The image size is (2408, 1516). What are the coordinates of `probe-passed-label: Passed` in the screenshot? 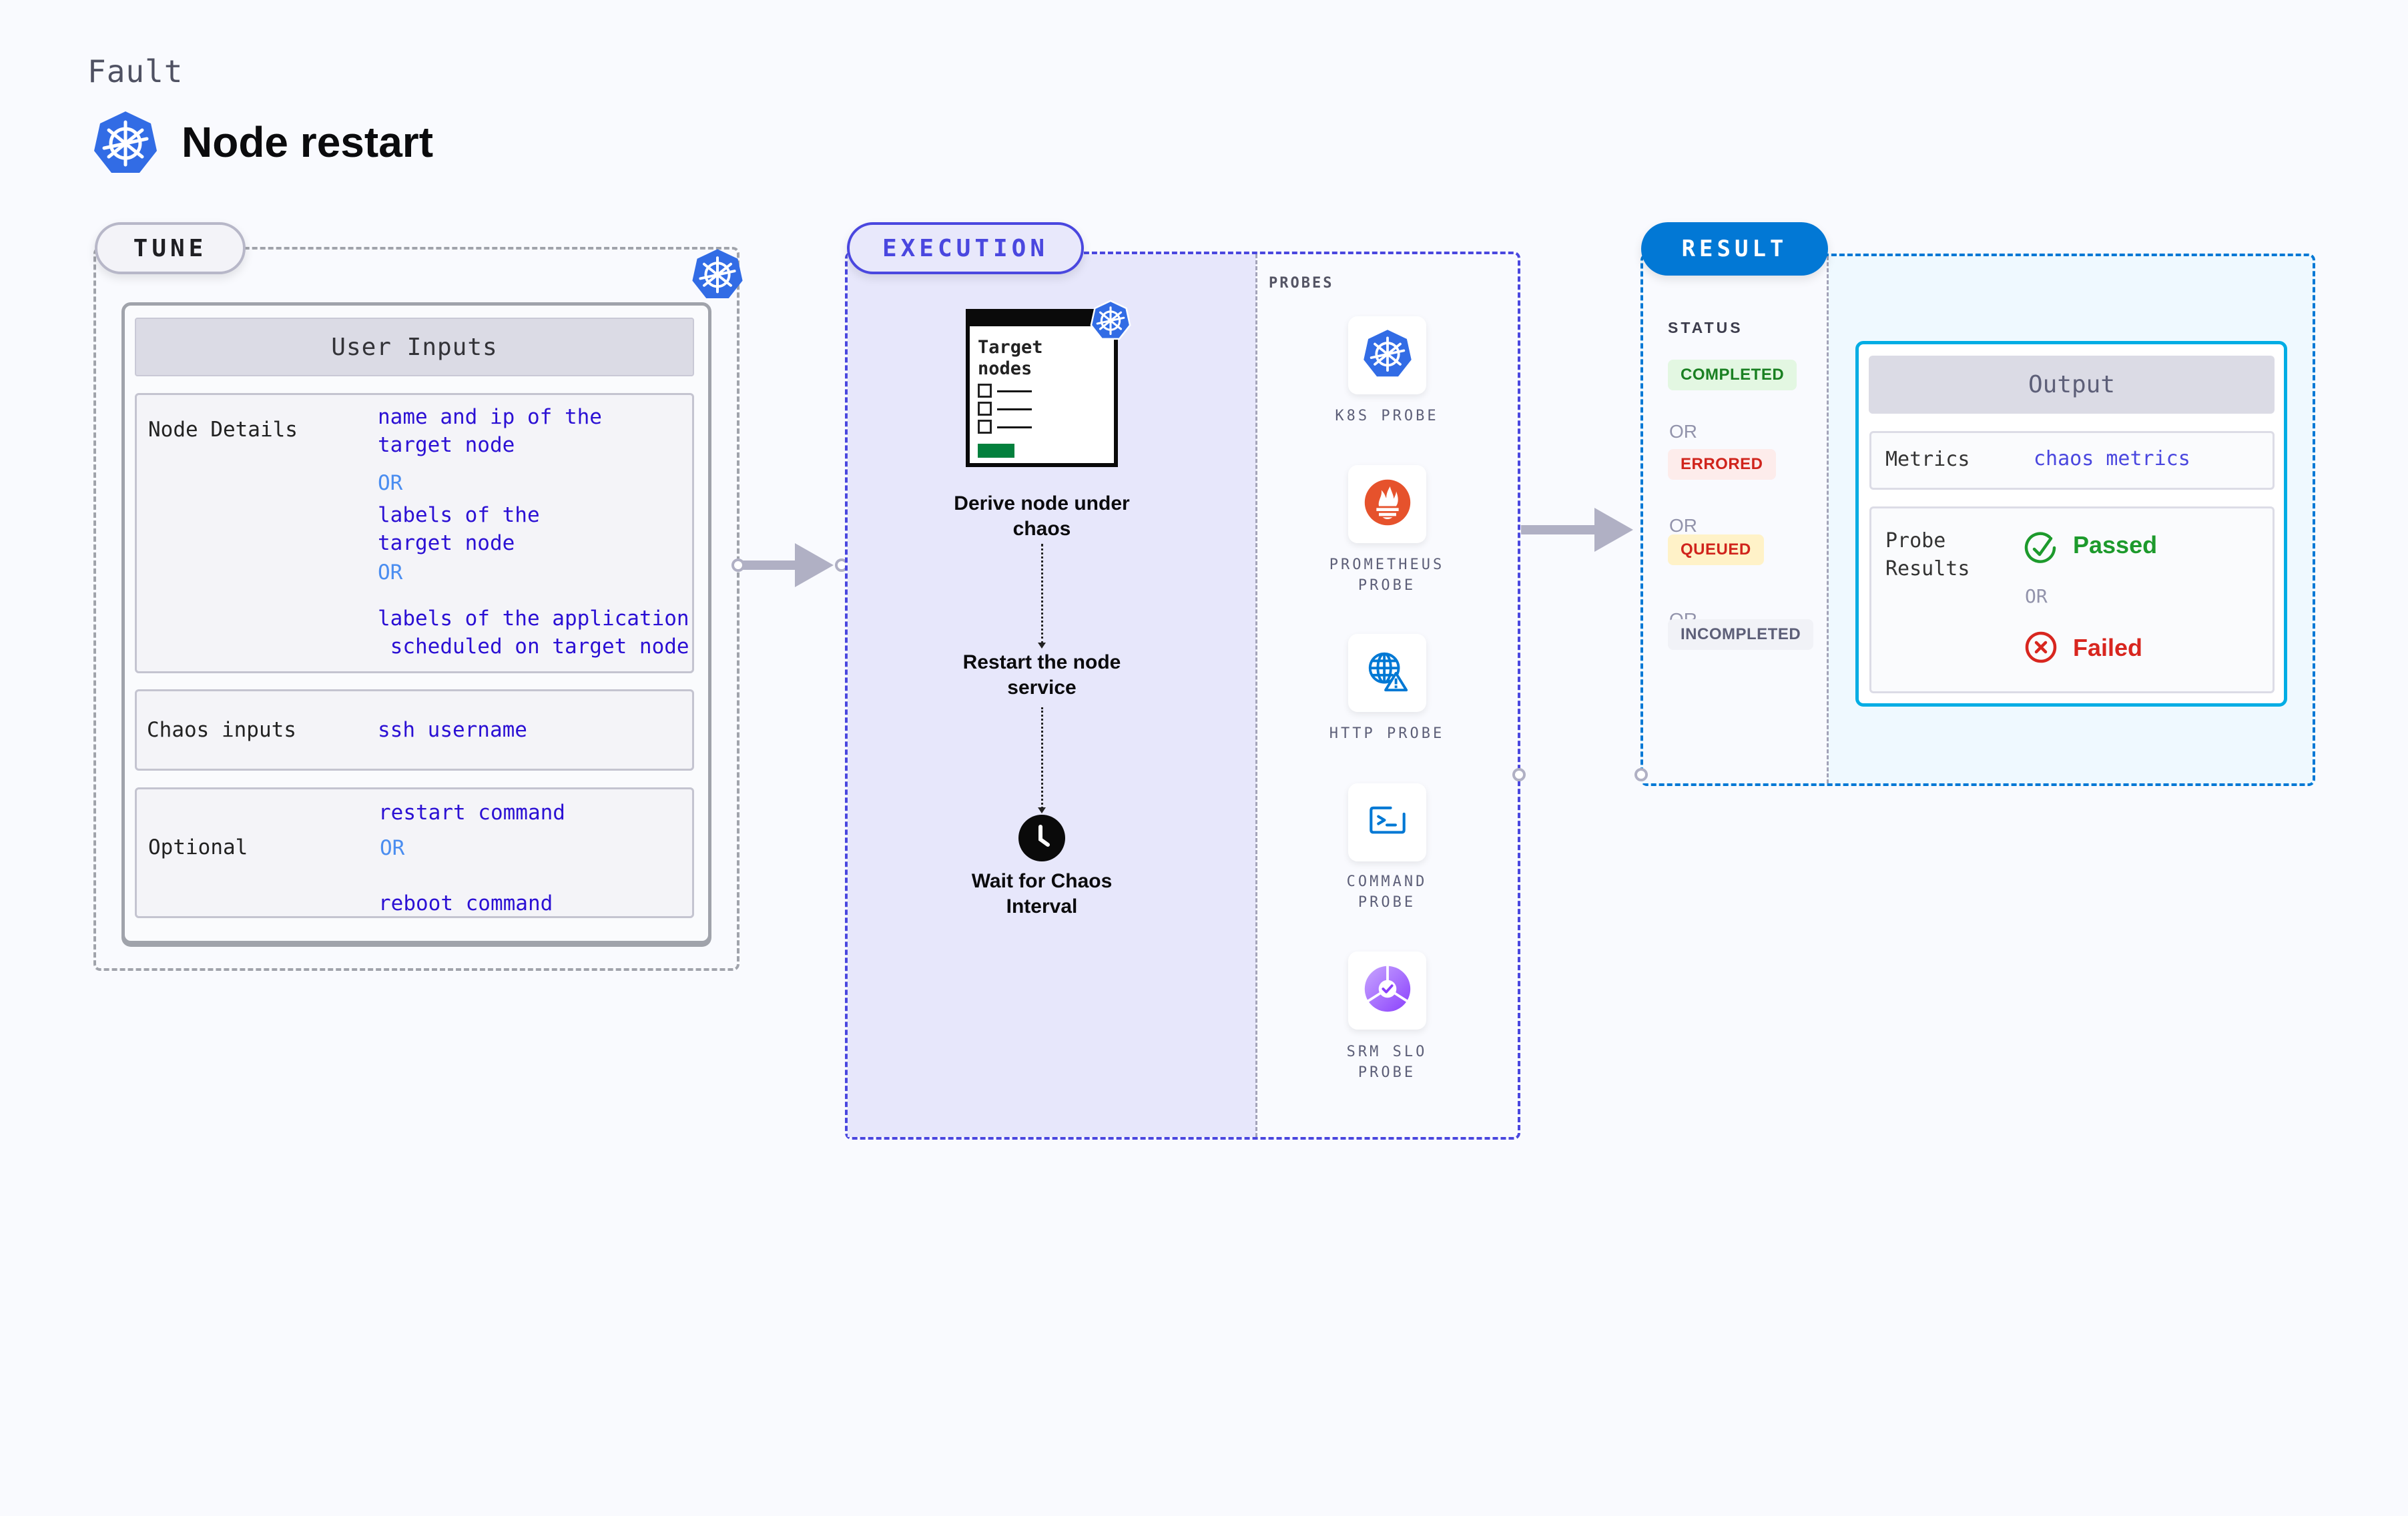 It's located at (2115, 545).